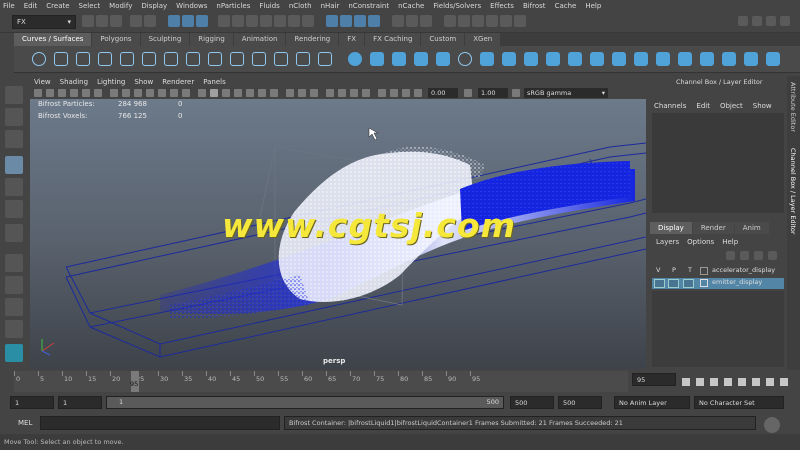 This screenshot has width=800, height=450. What do you see at coordinates (532, 402) in the screenshot?
I see `playback-end-field: 500` at bounding box center [532, 402].